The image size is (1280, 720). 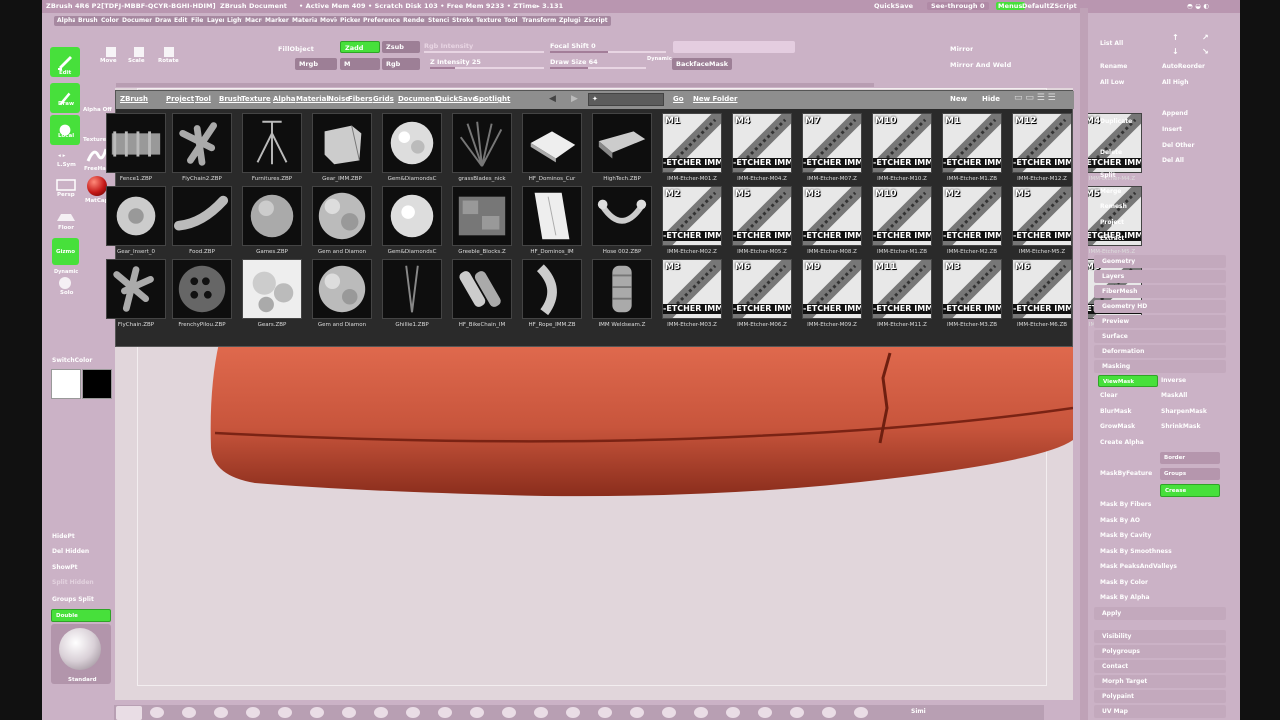 I want to click on etcher-brush-thumbnail: M11 -ETCHER IMM-, so click(x=902, y=289).